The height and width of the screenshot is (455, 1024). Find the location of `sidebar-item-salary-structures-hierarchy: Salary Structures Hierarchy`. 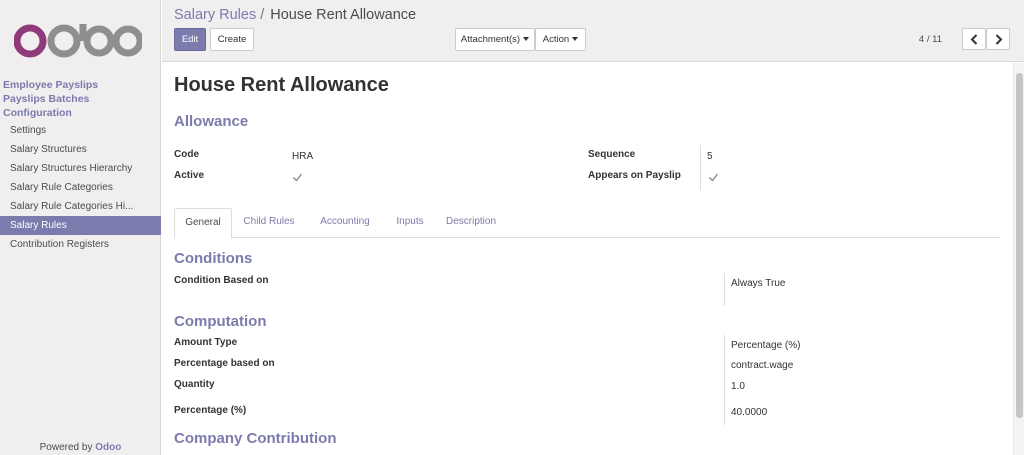

sidebar-item-salary-structures-hierarchy: Salary Structures Hierarchy is located at coordinates (80, 168).